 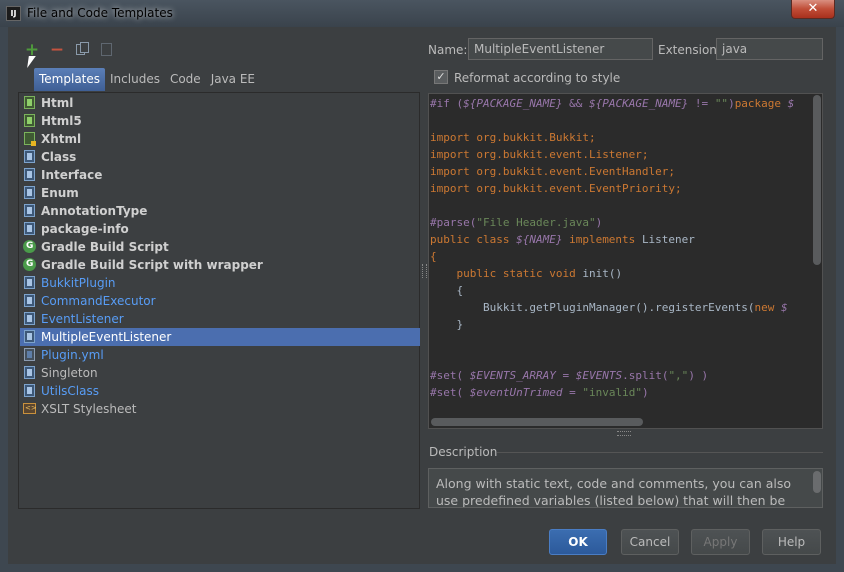 I want to click on description-separator, so click(x=660, y=452).